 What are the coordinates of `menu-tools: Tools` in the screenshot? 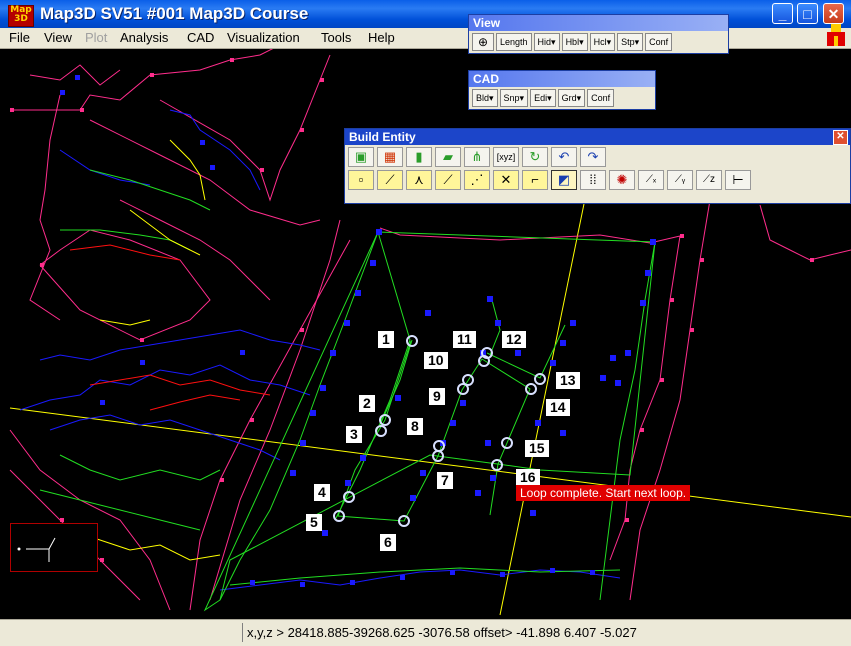 It's located at (336, 37).